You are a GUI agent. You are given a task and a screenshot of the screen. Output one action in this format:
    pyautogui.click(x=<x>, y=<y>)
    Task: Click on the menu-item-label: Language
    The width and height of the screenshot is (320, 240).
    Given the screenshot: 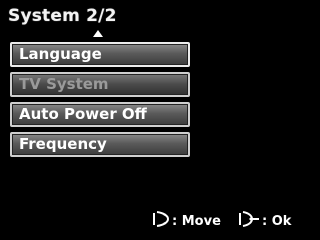 What is the action you would take?
    pyautogui.click(x=60, y=54)
    